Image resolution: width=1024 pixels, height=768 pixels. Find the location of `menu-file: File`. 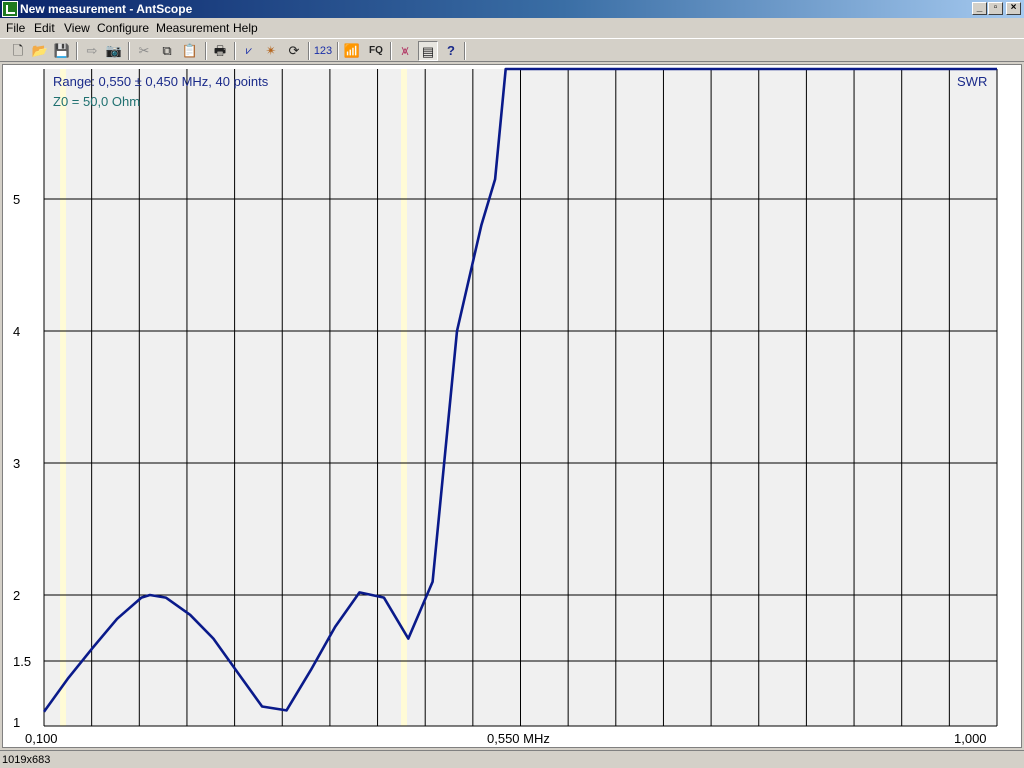

menu-file: File is located at coordinates (15, 28).